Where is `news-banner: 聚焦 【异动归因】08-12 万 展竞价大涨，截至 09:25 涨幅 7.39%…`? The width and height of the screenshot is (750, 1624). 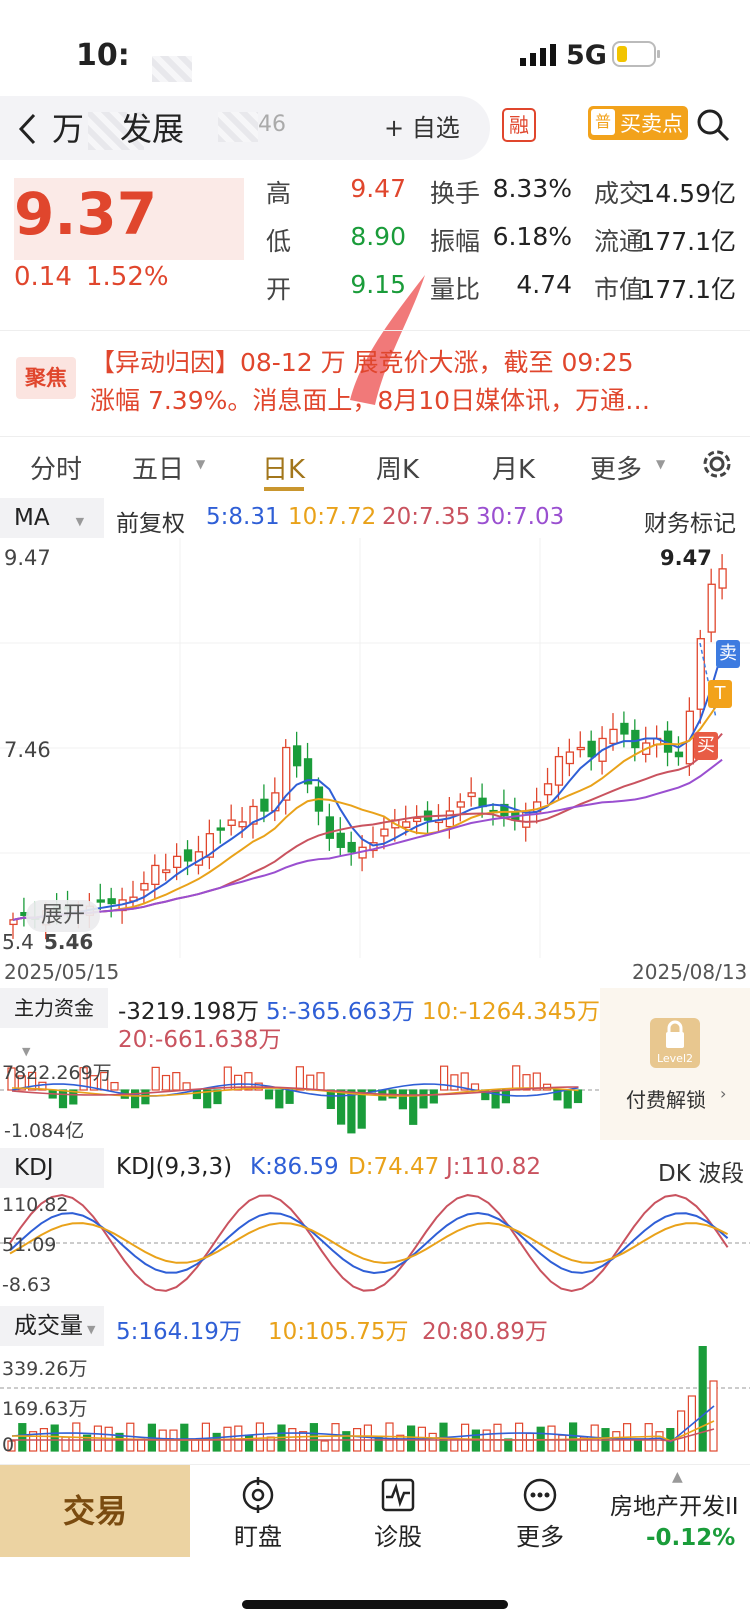
news-banner: 聚焦 【异动归因】08-12 万 展竞价大涨，截至 09:25 涨幅 7.39%… is located at coordinates (375, 378).